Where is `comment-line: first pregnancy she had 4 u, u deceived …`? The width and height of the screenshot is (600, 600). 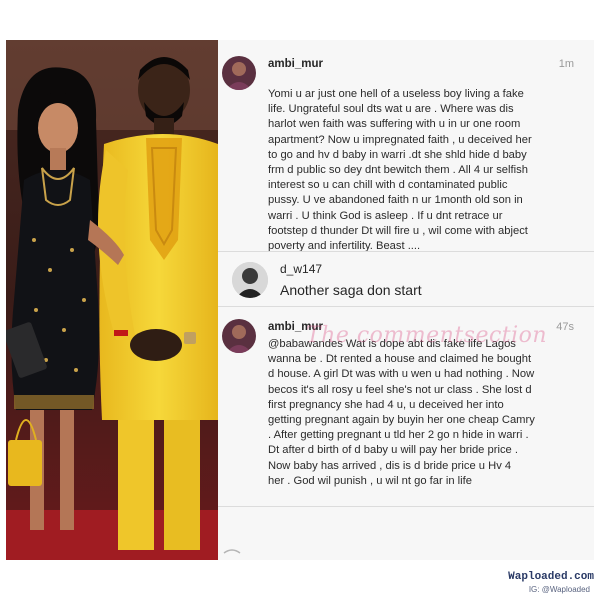
comment-line: first pregnancy she had 4 u, u deceived … is located at coordinates (386, 404).